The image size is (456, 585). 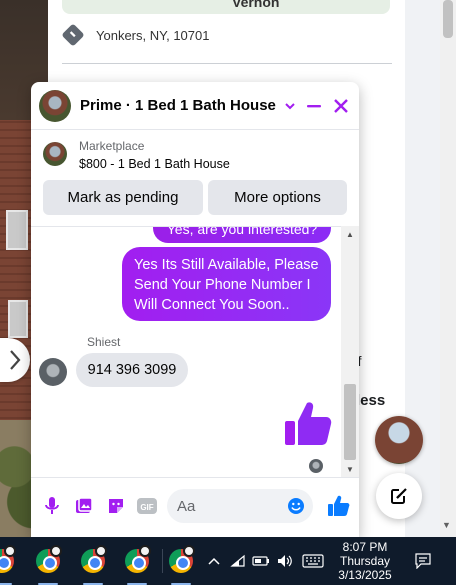 What do you see at coordinates (350, 422) in the screenshot?
I see `thread-scrollbar-thumb` at bounding box center [350, 422].